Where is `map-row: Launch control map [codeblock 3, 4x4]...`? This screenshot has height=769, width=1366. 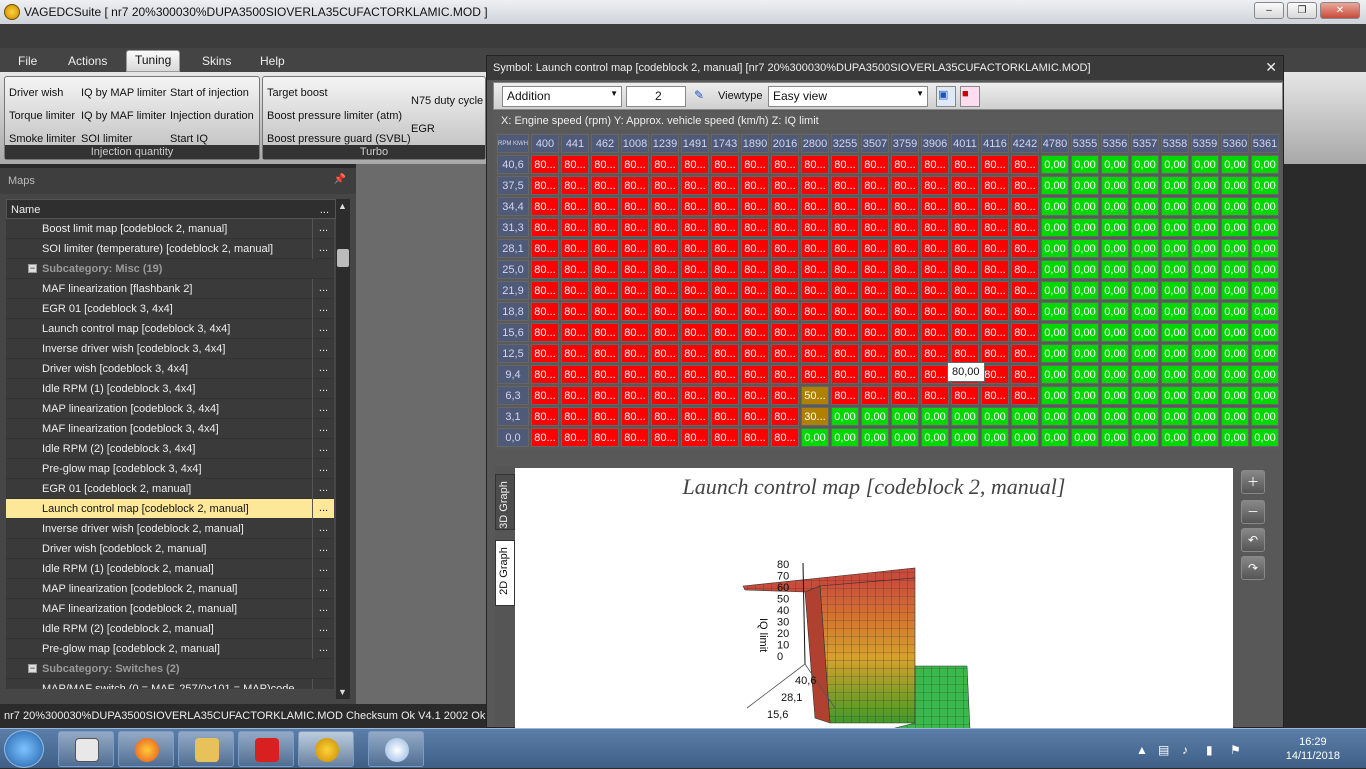 map-row: Launch control map [codeblock 3, 4x4]... is located at coordinates (170, 329).